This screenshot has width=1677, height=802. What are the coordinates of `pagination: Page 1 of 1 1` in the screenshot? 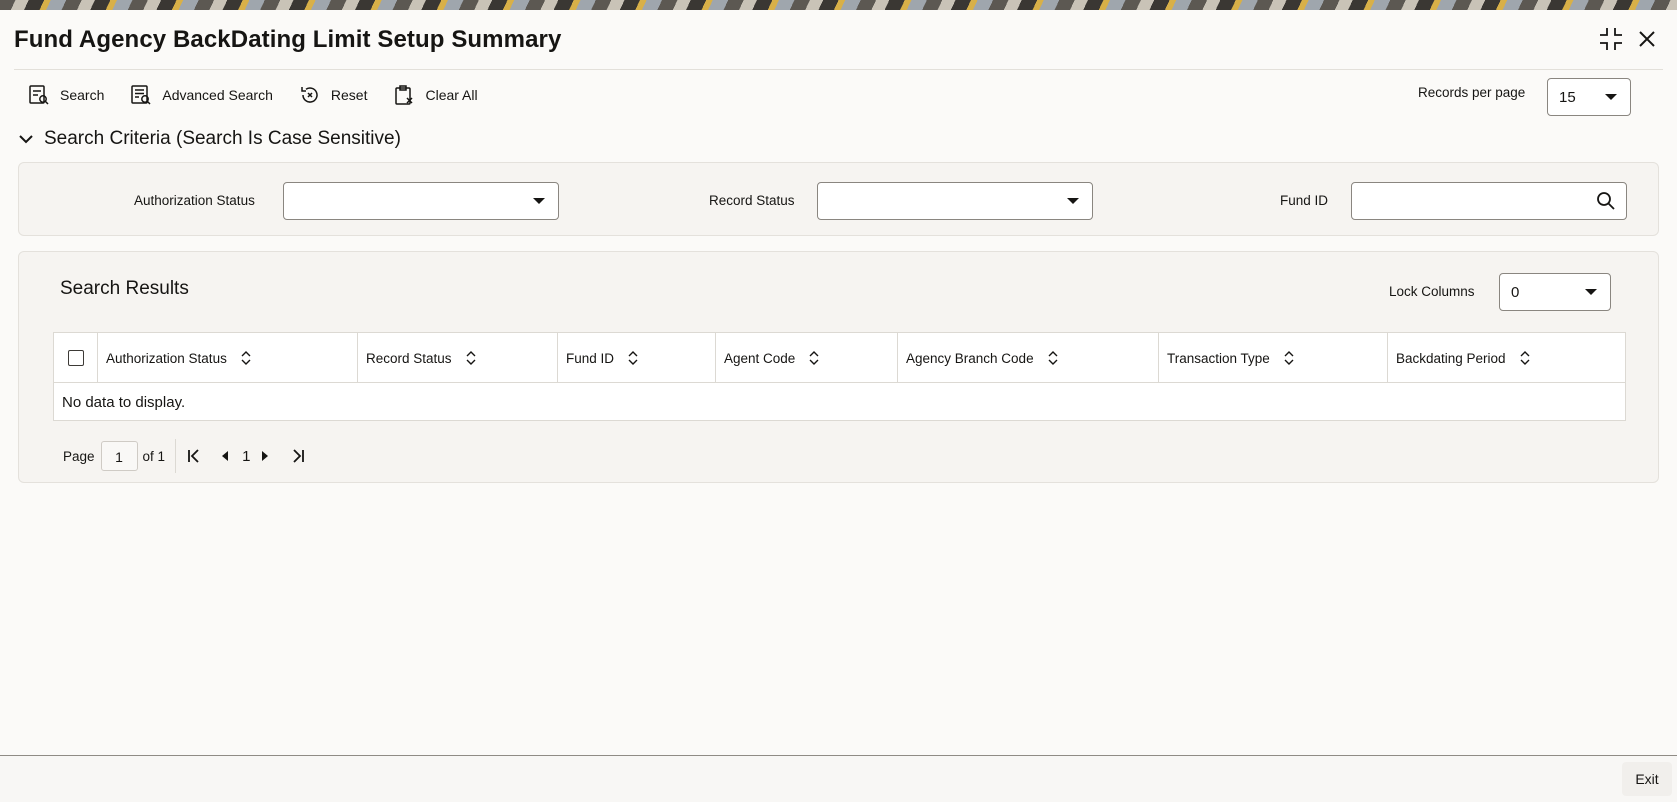 It's located at (184, 456).